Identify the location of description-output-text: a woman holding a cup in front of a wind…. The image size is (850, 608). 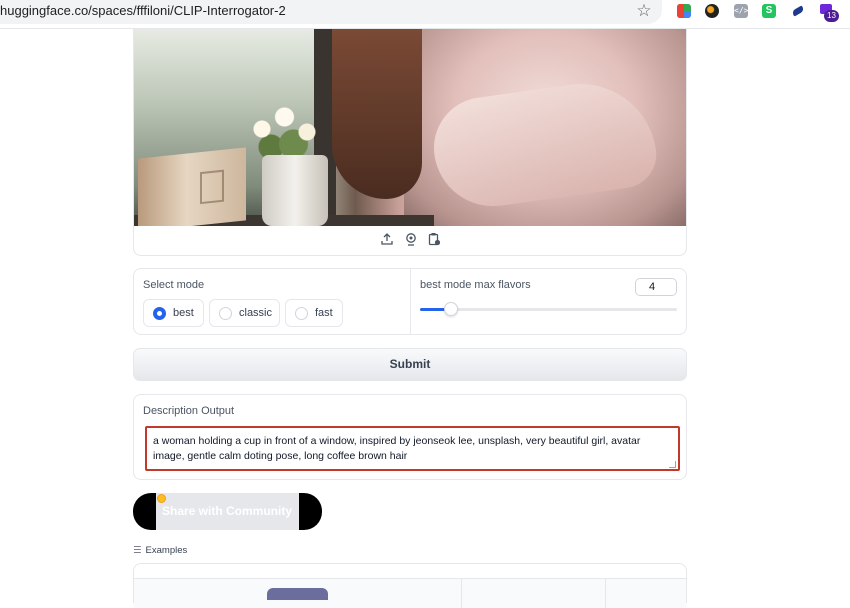
(397, 448).